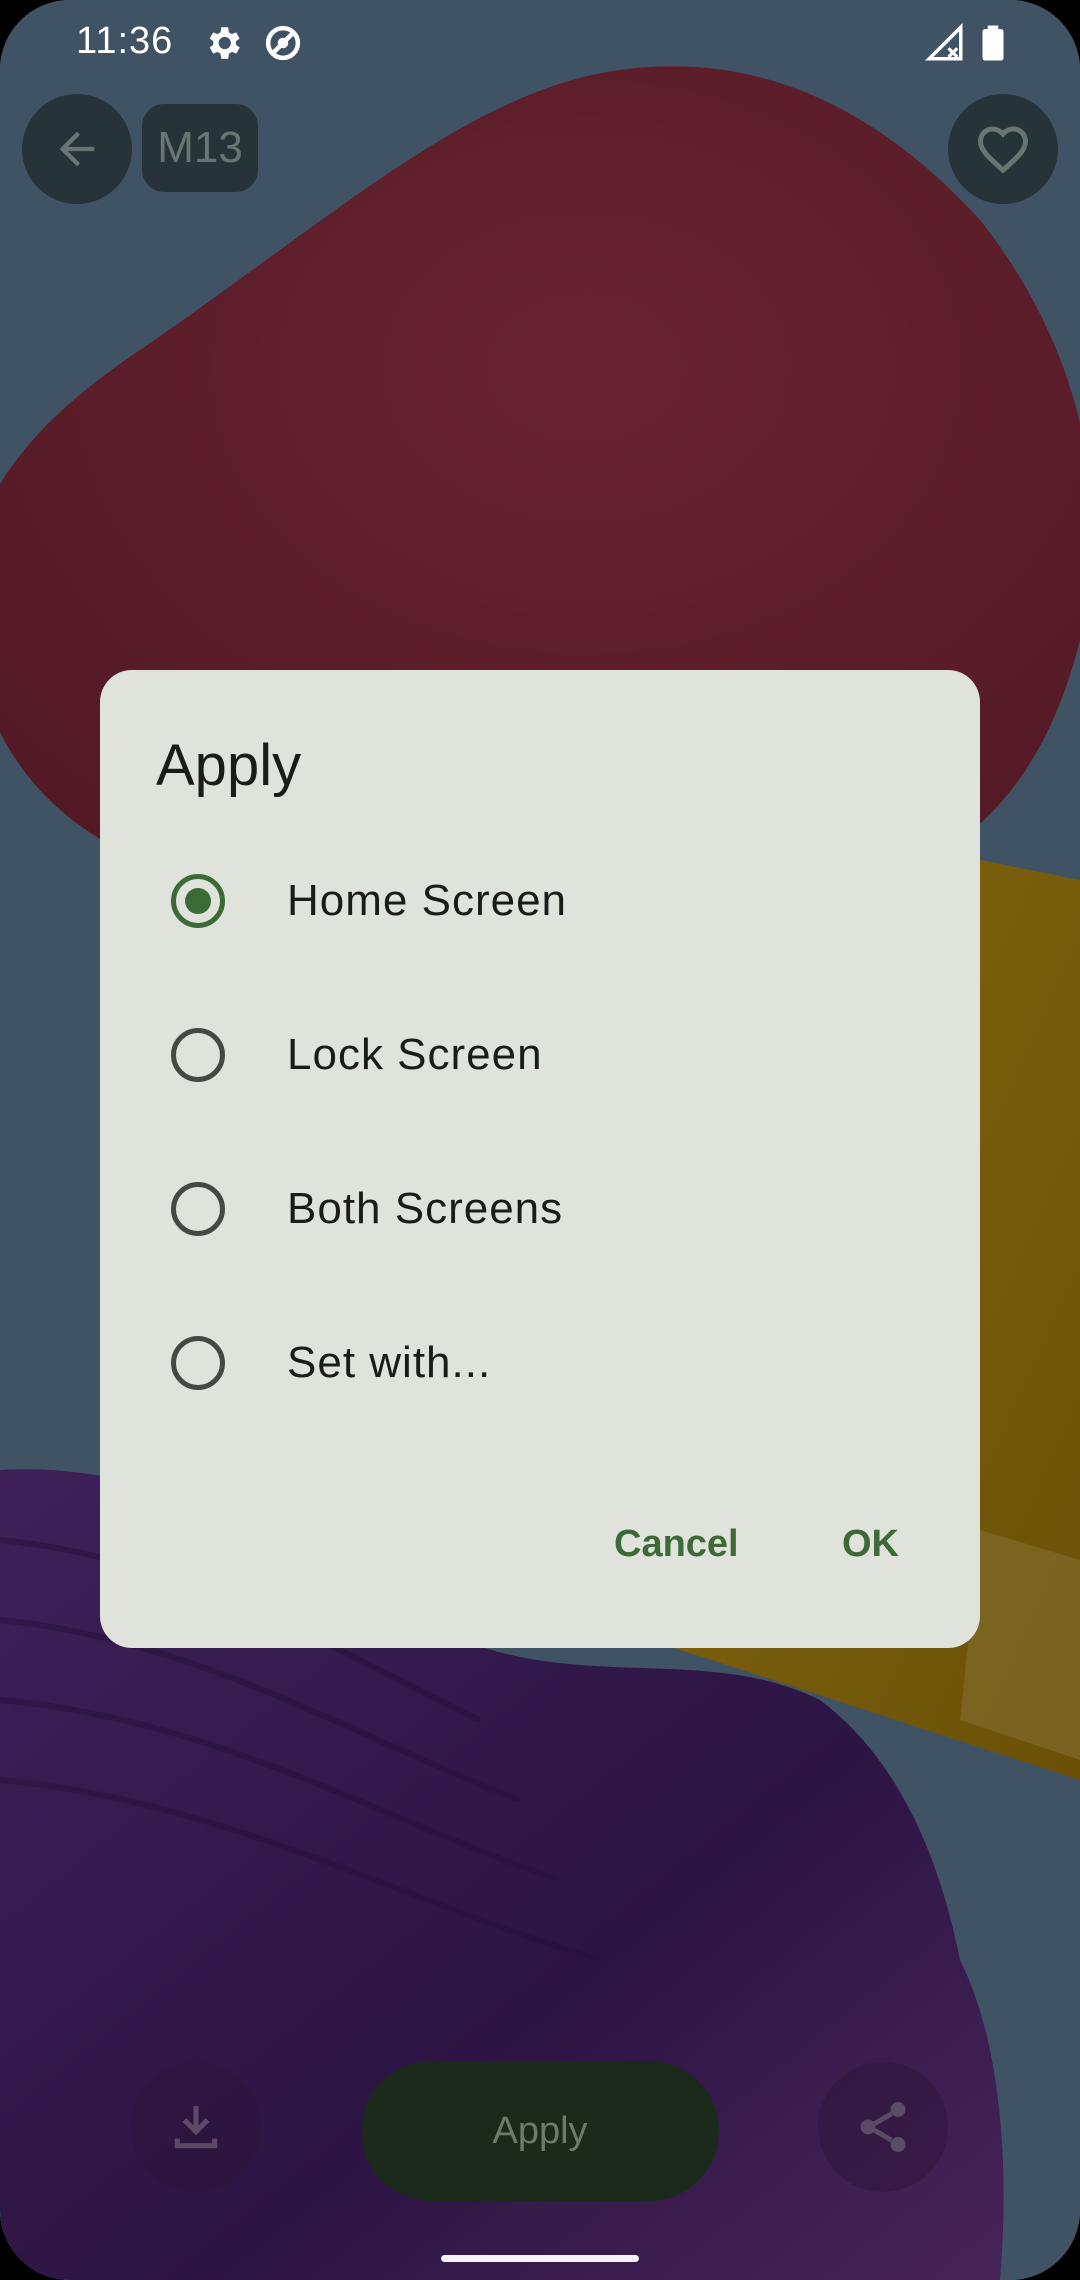 The height and width of the screenshot is (2280, 1080). Describe the element at coordinates (425, 1208) in the screenshot. I see `option-label: Both Screens` at that location.